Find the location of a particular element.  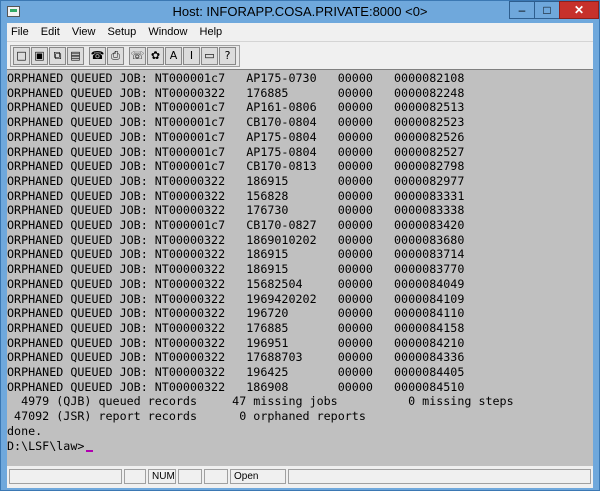

paste-icon: ▤ is located at coordinates (75, 56).